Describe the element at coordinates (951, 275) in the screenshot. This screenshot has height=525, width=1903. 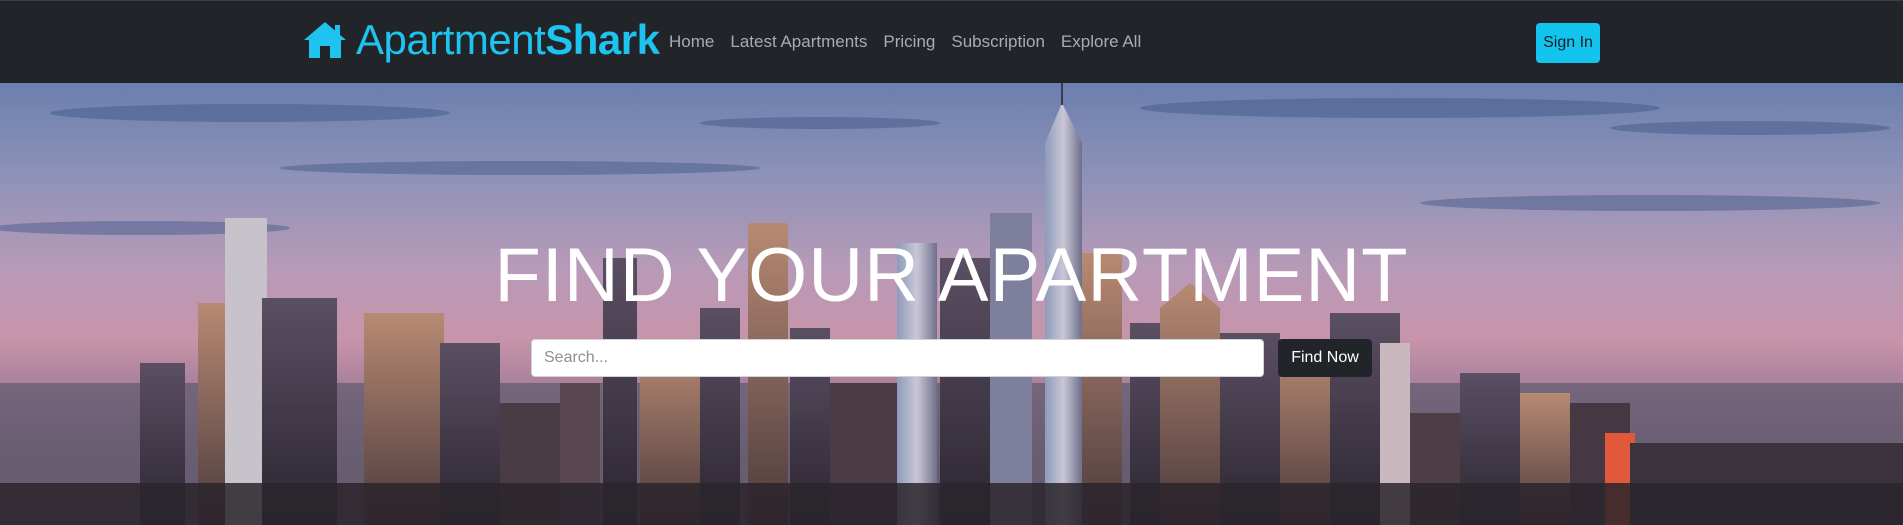
I see `hero-title: FIND YOUR APARTMENT` at that location.